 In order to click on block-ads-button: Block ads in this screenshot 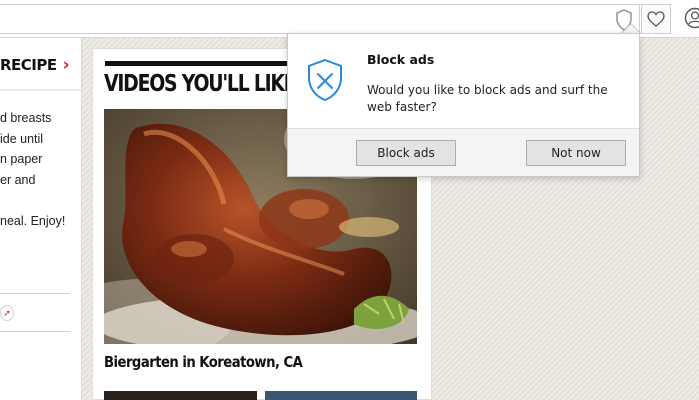, I will do `click(406, 153)`.